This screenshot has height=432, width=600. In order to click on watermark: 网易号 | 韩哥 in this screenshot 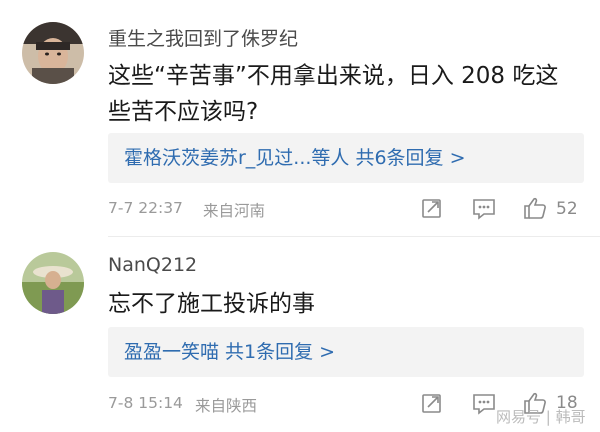, I will do `click(541, 417)`.